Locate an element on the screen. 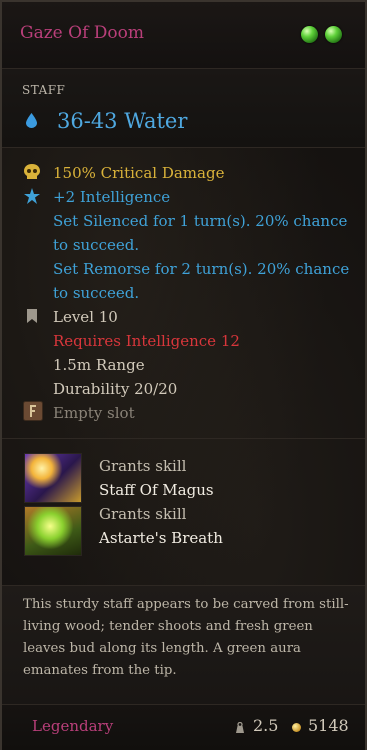 The image size is (367, 750). item-type: STAFF is located at coordinates (44, 90).